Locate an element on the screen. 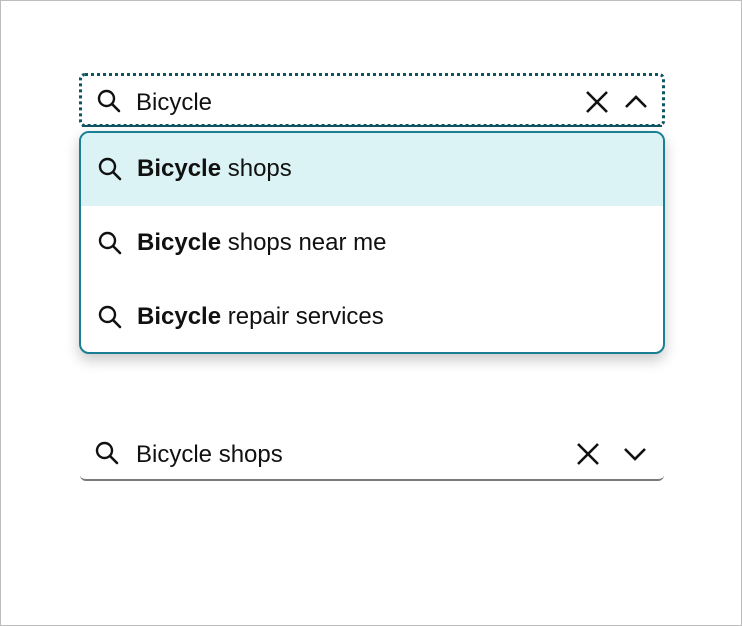 The image size is (742, 626). search-input: Bicycle is located at coordinates (174, 103).